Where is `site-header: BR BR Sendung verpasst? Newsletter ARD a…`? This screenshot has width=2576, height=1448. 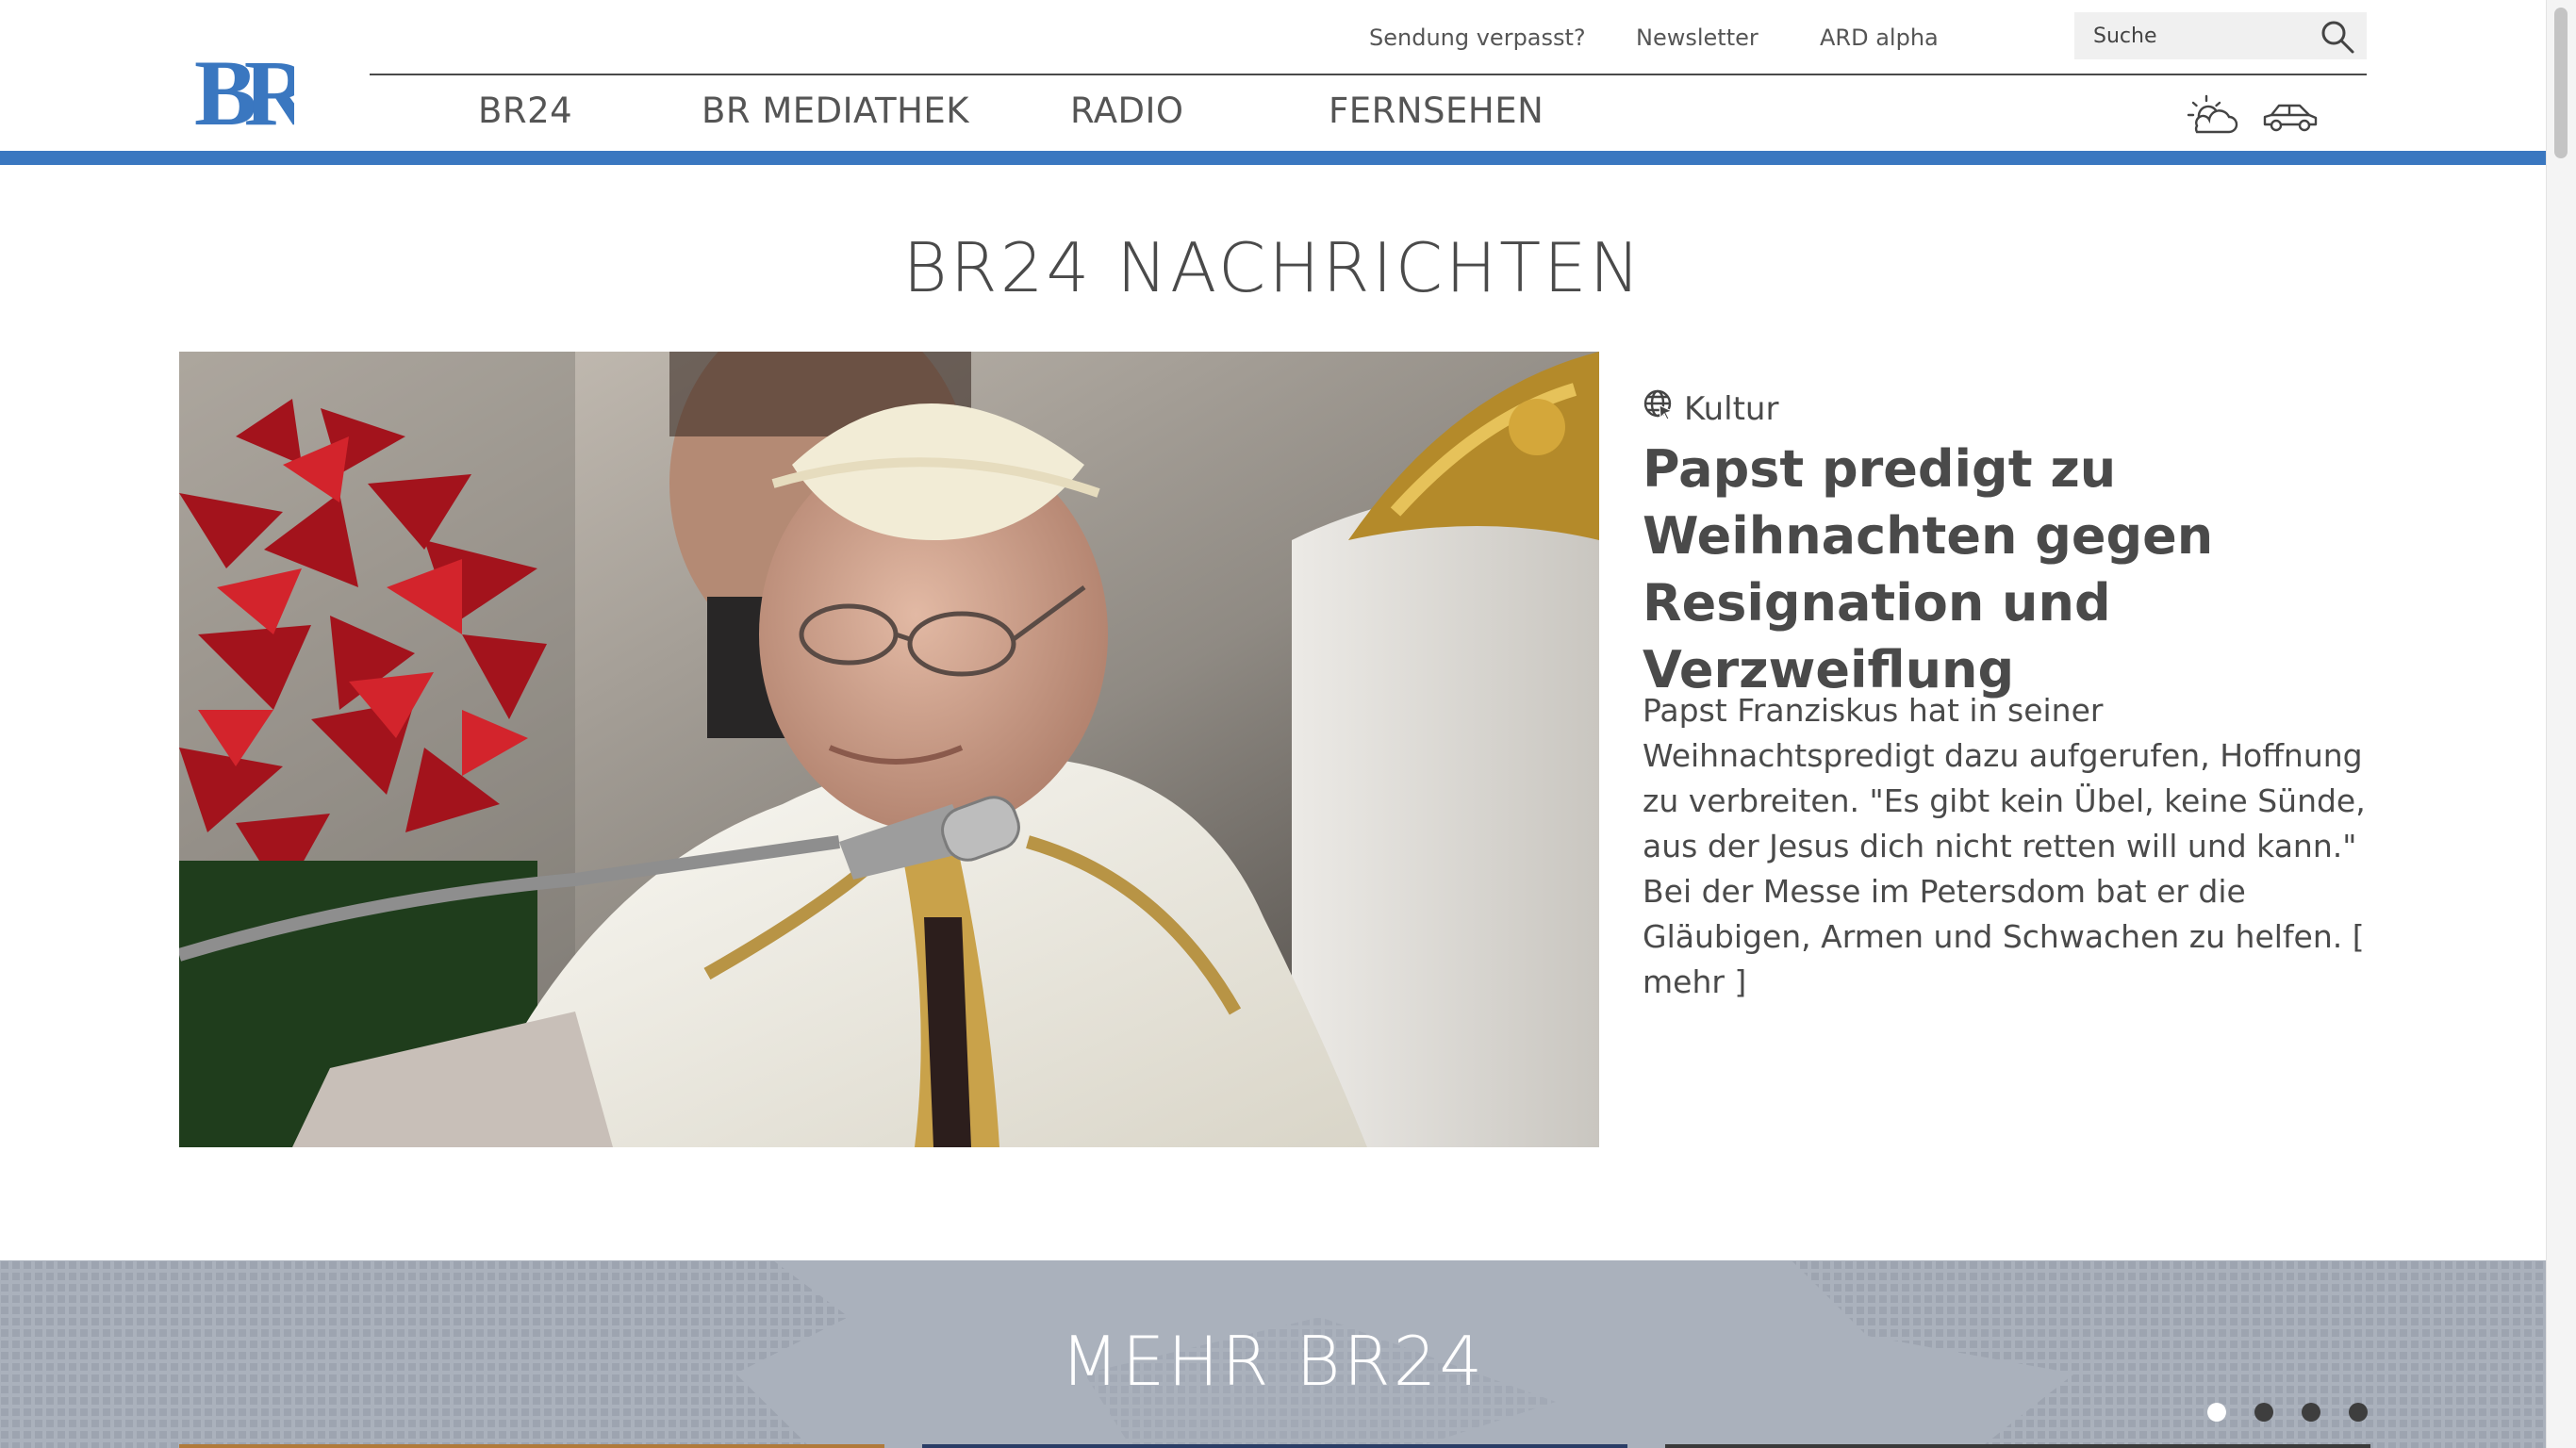
site-header: BR BR Sendung verpasst? Newsletter ARD a… is located at coordinates (1273, 83).